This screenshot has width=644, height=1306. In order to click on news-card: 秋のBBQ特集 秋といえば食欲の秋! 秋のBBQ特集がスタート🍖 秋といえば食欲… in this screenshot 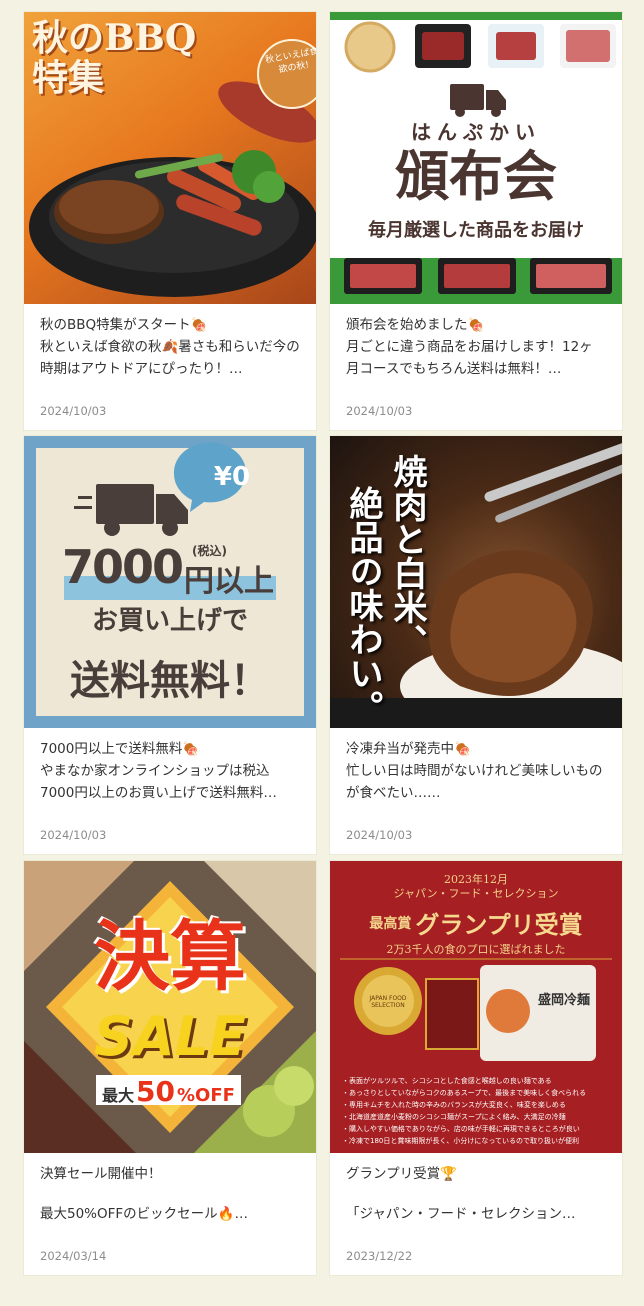, I will do `click(170, 221)`.